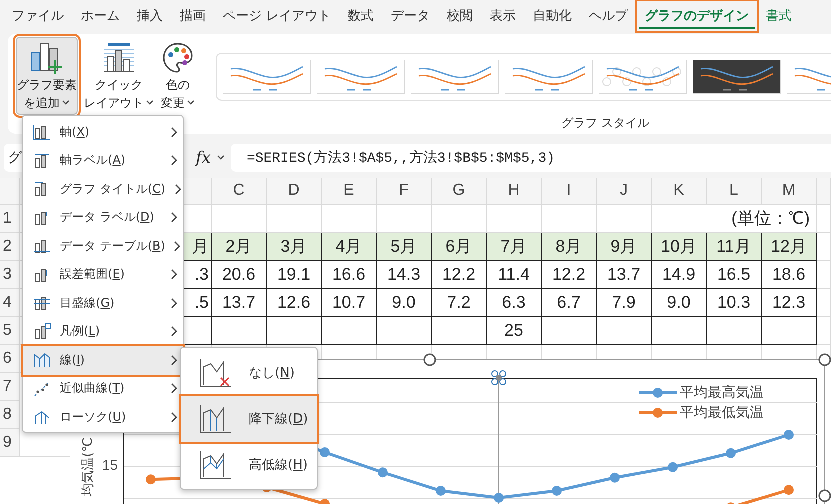  Describe the element at coordinates (624, 303) in the screenshot. I see `table-cell: 7.9` at that location.